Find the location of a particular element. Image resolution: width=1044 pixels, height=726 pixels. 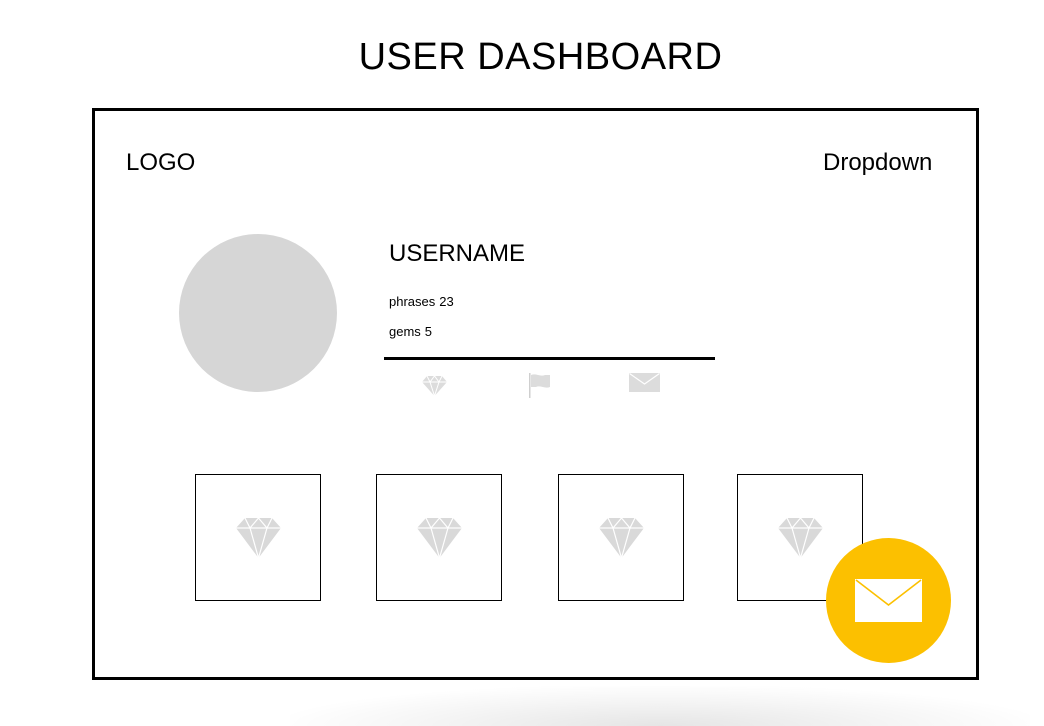

phrases-count: 23 is located at coordinates (446, 301).